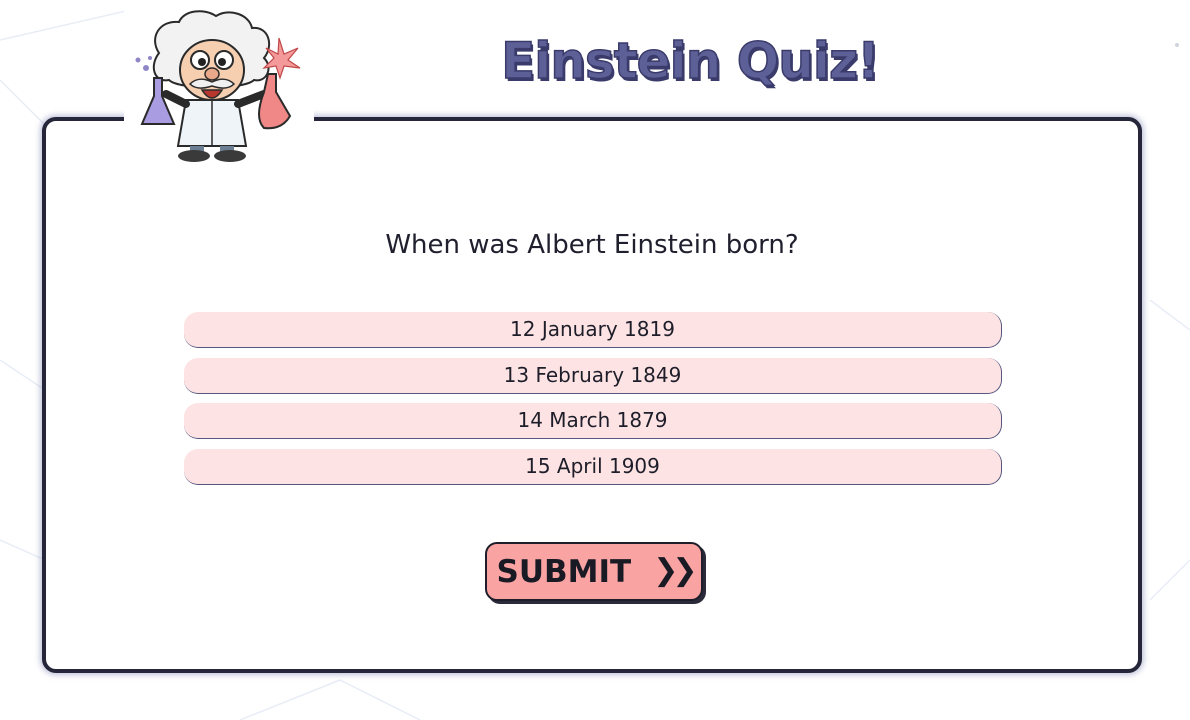 Image resolution: width=1190 pixels, height=720 pixels. What do you see at coordinates (593, 375) in the screenshot?
I see `answer-option-2: 13 February 1849` at bounding box center [593, 375].